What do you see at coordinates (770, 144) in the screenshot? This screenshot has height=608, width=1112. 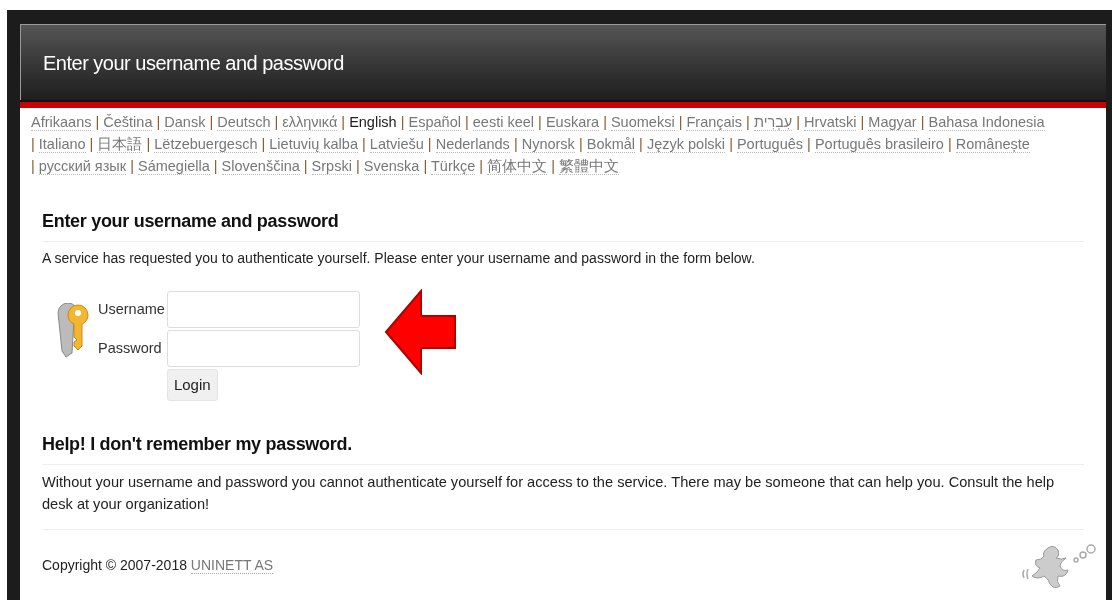 I see `language-link: Português` at bounding box center [770, 144].